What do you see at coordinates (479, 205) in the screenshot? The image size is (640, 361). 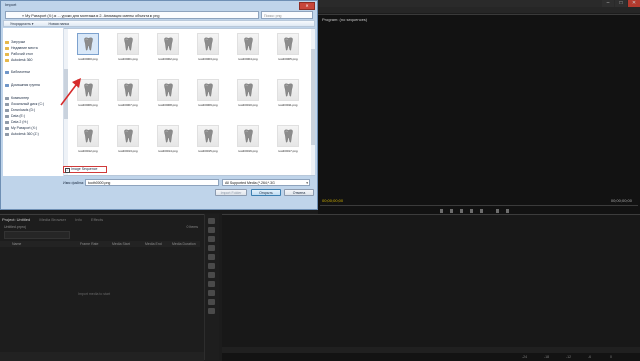 I see `program-scrubber` at bounding box center [479, 205].